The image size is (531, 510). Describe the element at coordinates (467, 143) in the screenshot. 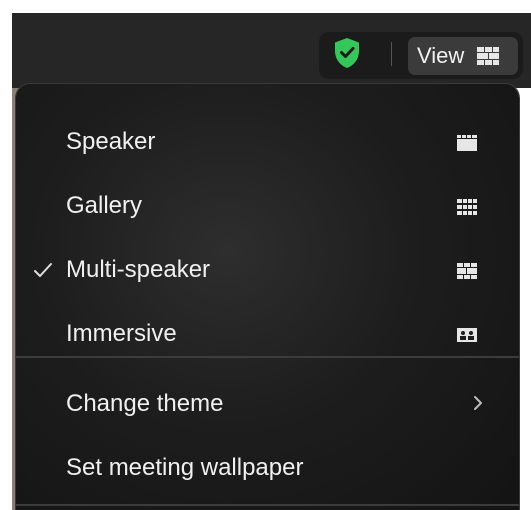

I see `speaker-view-icon` at that location.